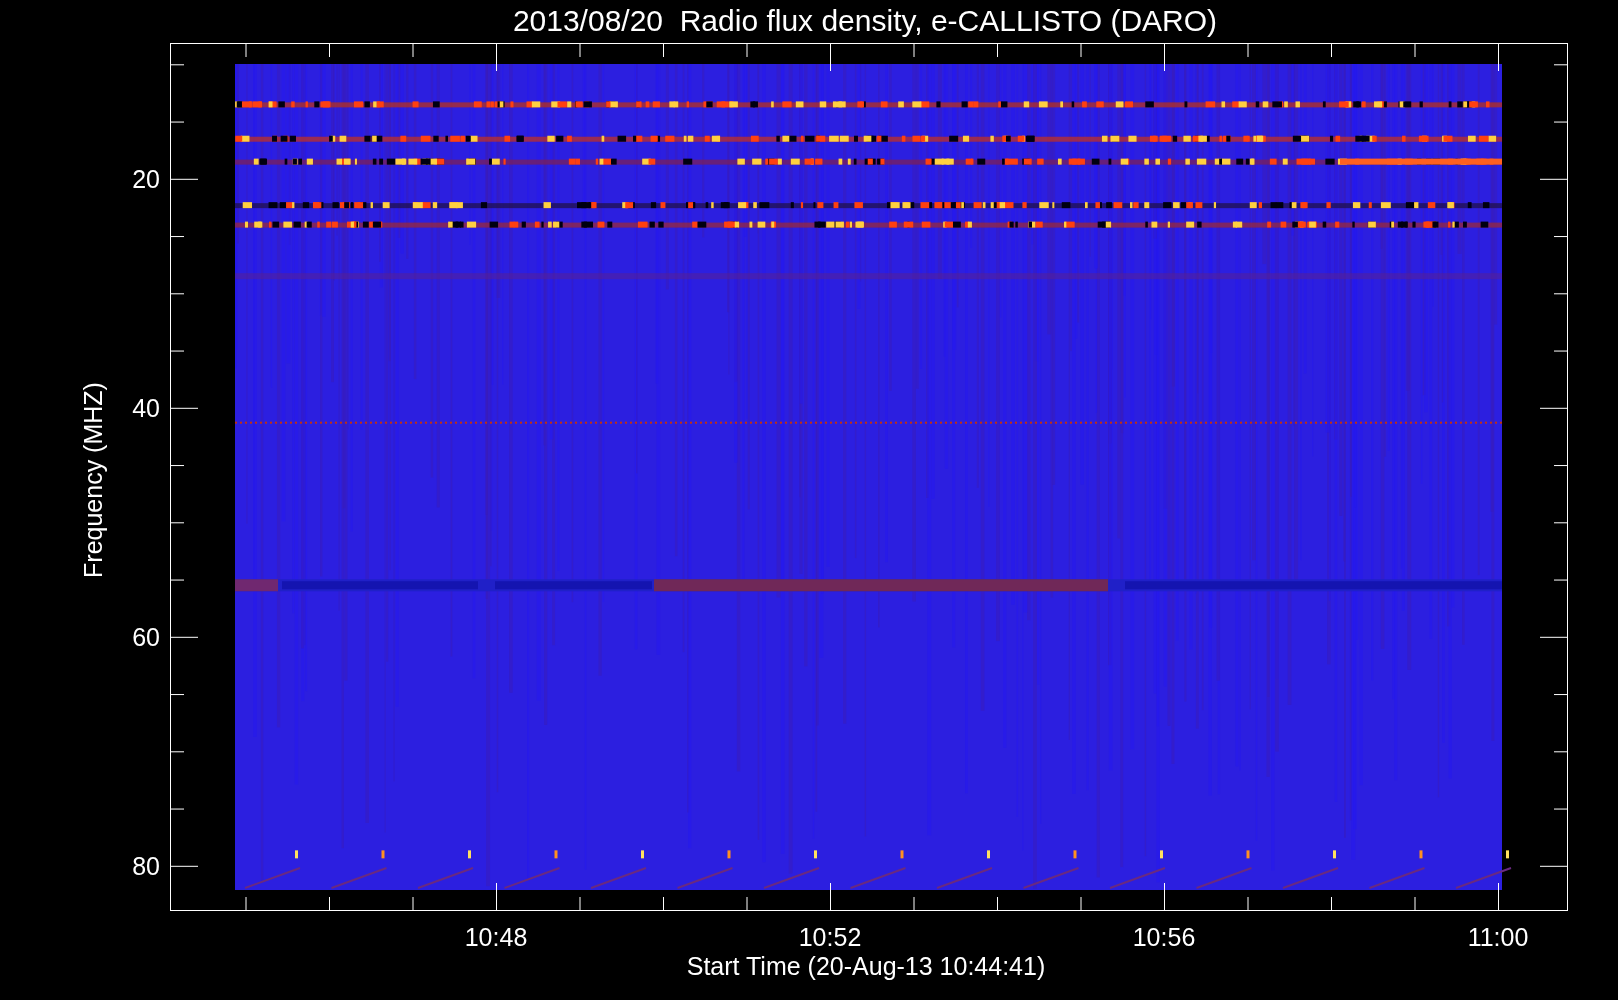  What do you see at coordinates (1498, 937) in the screenshot?
I see `tick-label: 11:00` at bounding box center [1498, 937].